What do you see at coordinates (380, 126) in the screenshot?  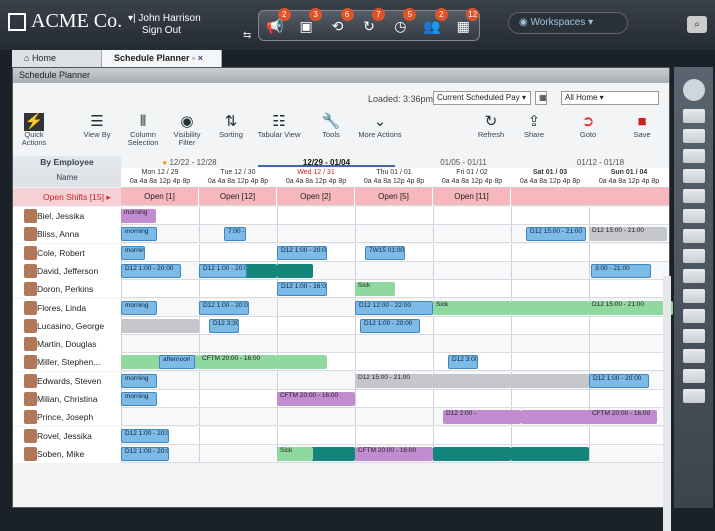 I see `more-actions-button: ⌄ More Actions` at bounding box center [380, 126].